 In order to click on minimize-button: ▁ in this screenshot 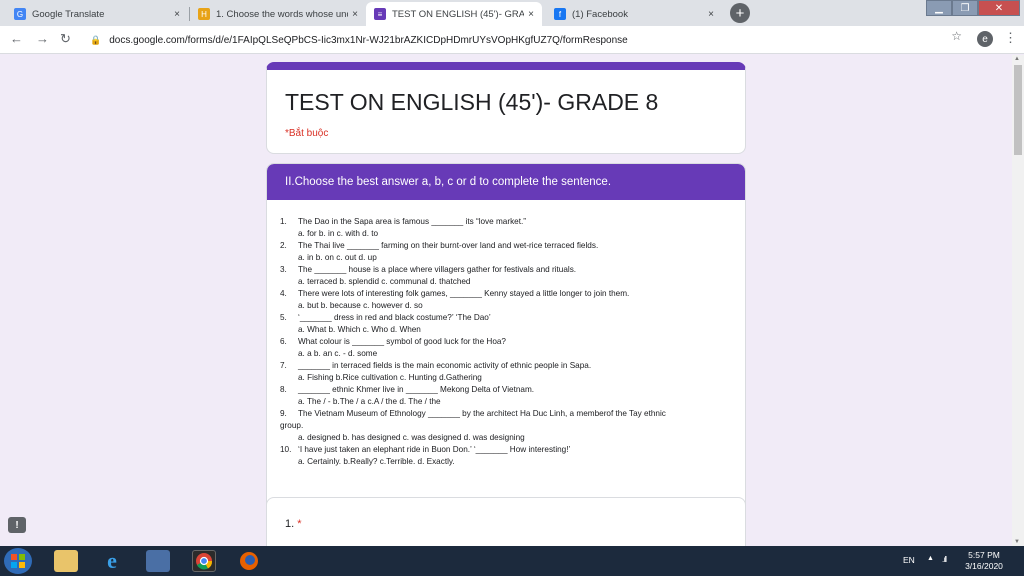, I will do `click(939, 8)`.